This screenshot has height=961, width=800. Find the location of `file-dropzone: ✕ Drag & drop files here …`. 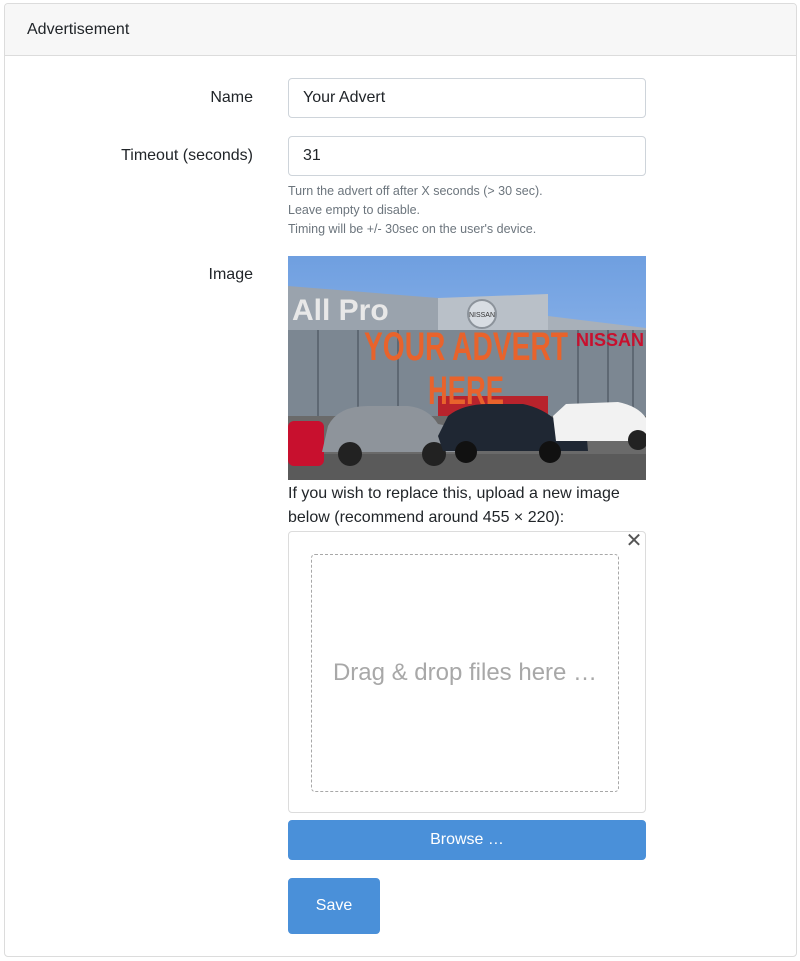

file-dropzone: ✕ Drag & drop files here … is located at coordinates (467, 671).